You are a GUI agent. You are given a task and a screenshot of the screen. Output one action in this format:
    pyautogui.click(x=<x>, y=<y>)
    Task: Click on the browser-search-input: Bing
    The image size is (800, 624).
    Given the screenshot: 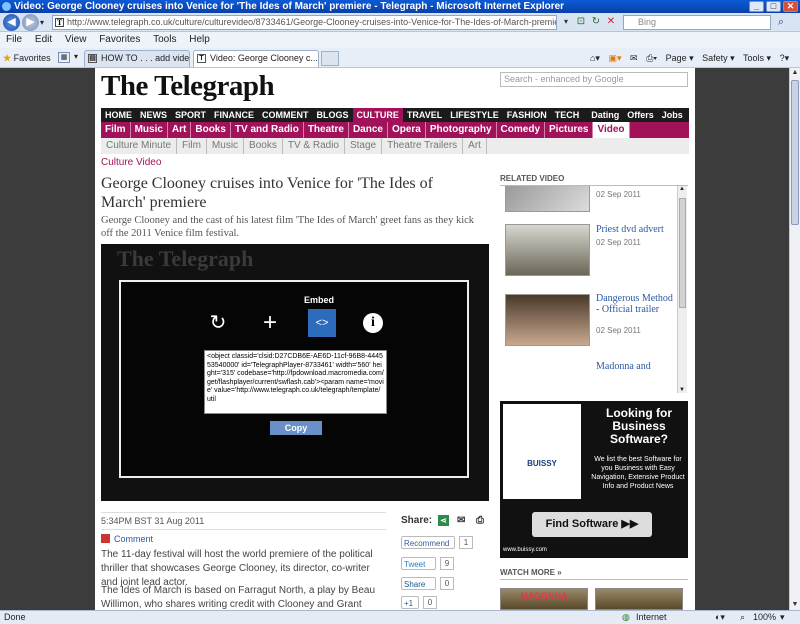 What is the action you would take?
    pyautogui.click(x=697, y=22)
    